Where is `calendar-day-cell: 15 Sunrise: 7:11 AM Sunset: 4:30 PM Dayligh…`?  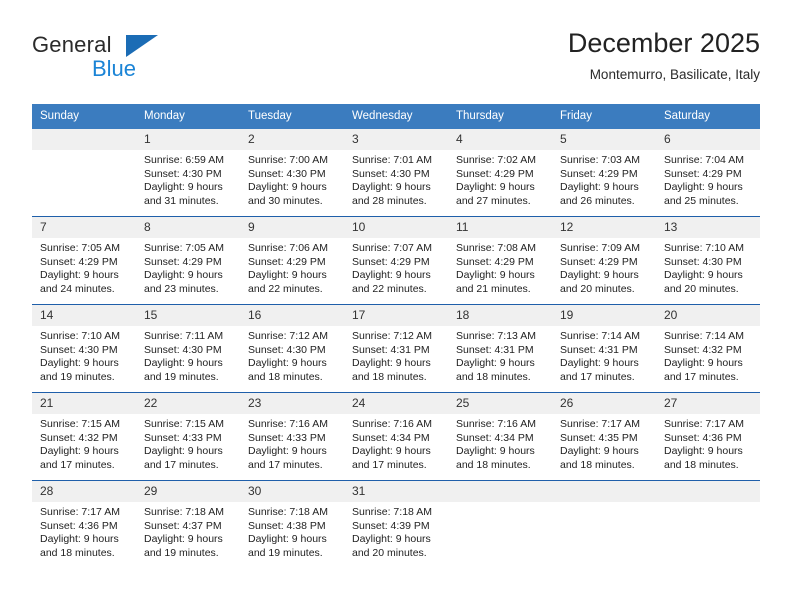 calendar-day-cell: 15 Sunrise: 7:11 AM Sunset: 4:30 PM Dayligh… is located at coordinates (188, 348).